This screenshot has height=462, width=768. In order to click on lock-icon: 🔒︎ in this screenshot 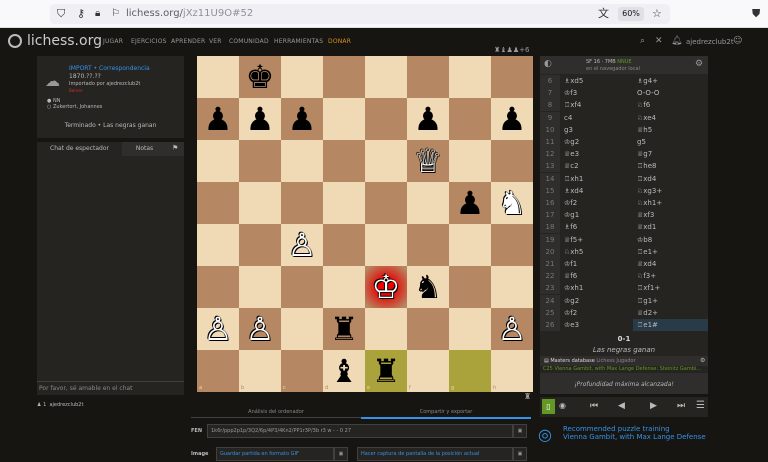, I will do `click(97, 13)`.